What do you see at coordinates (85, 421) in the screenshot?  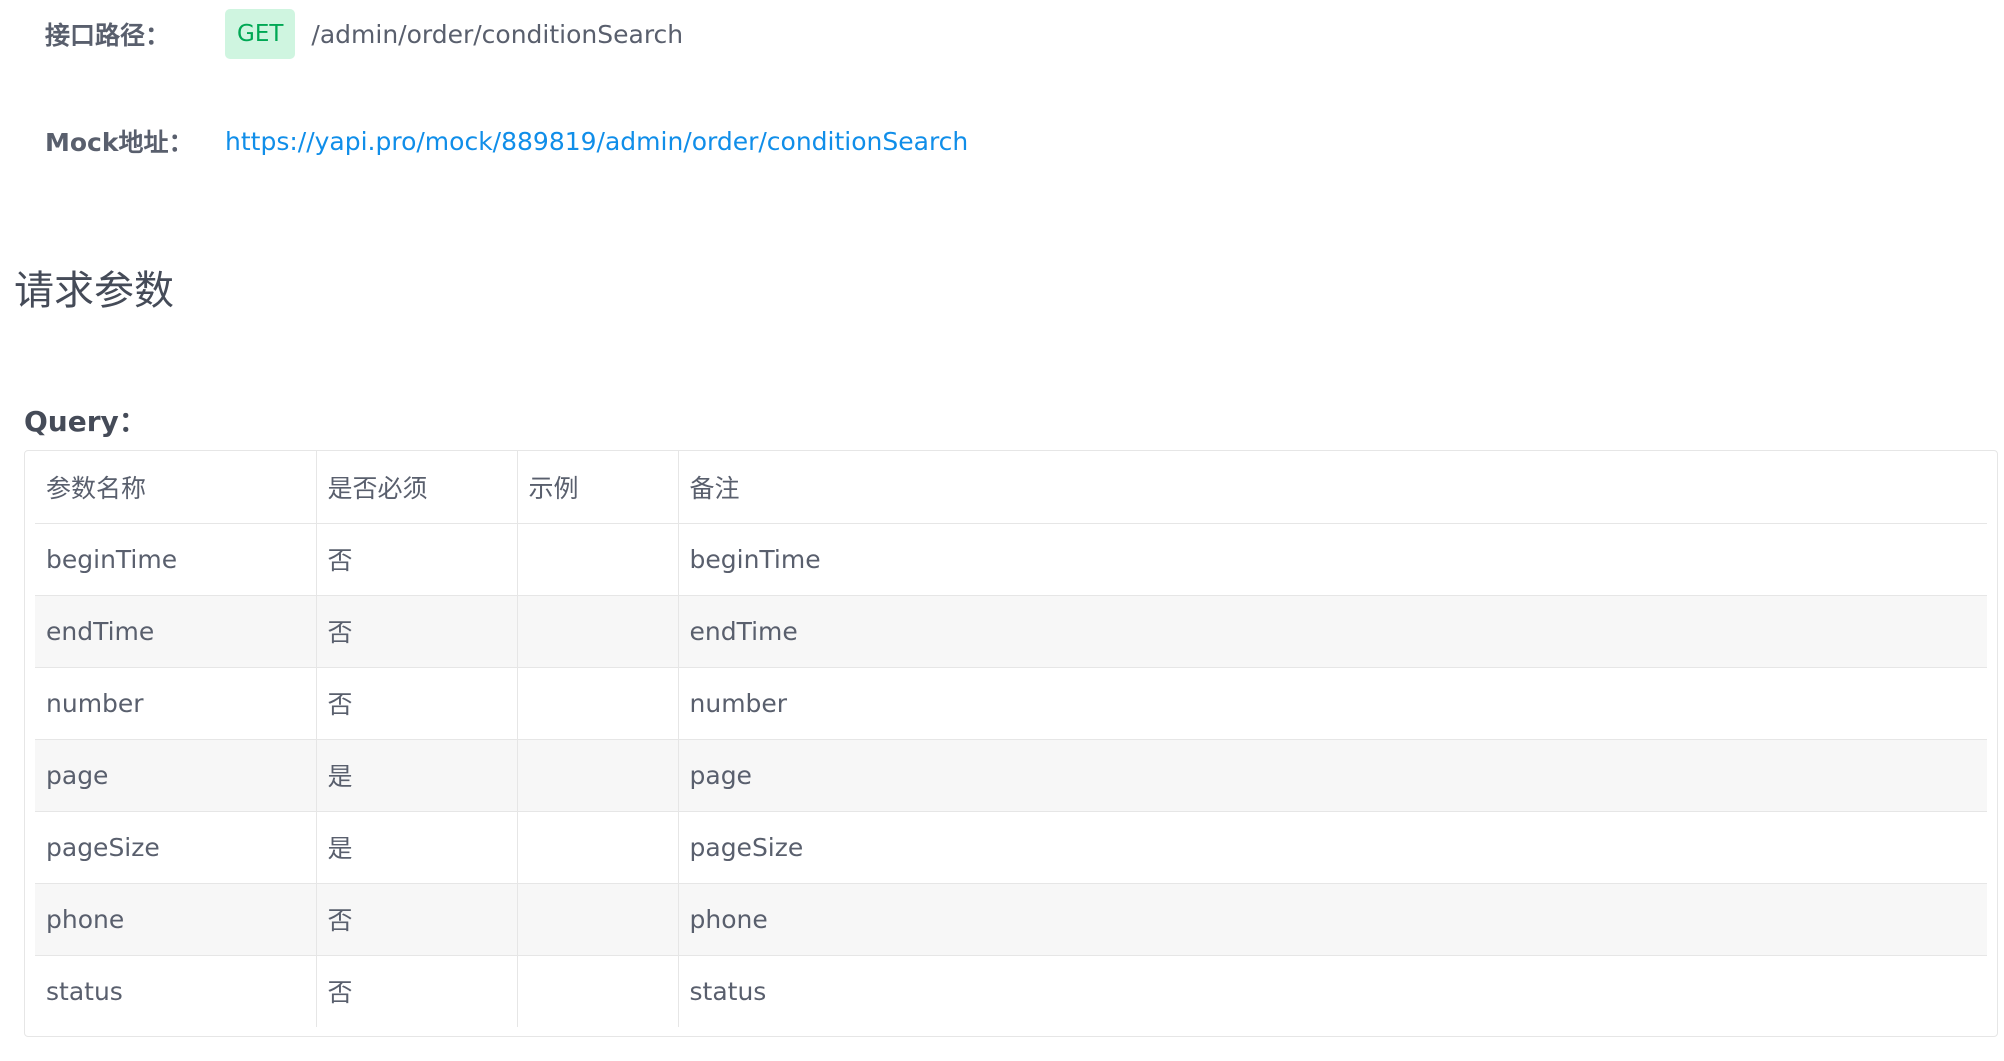 I see `query-label: Query：` at bounding box center [85, 421].